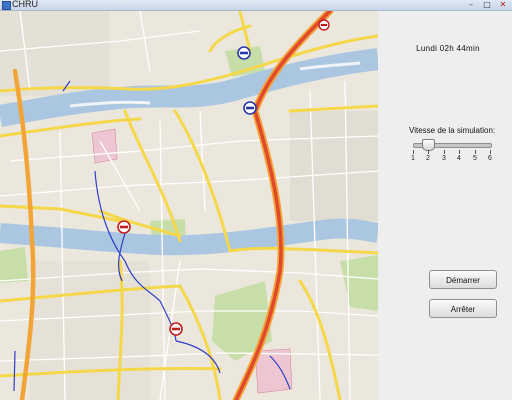  I want to click on window-controls: – □ ✕, so click(487, 4).